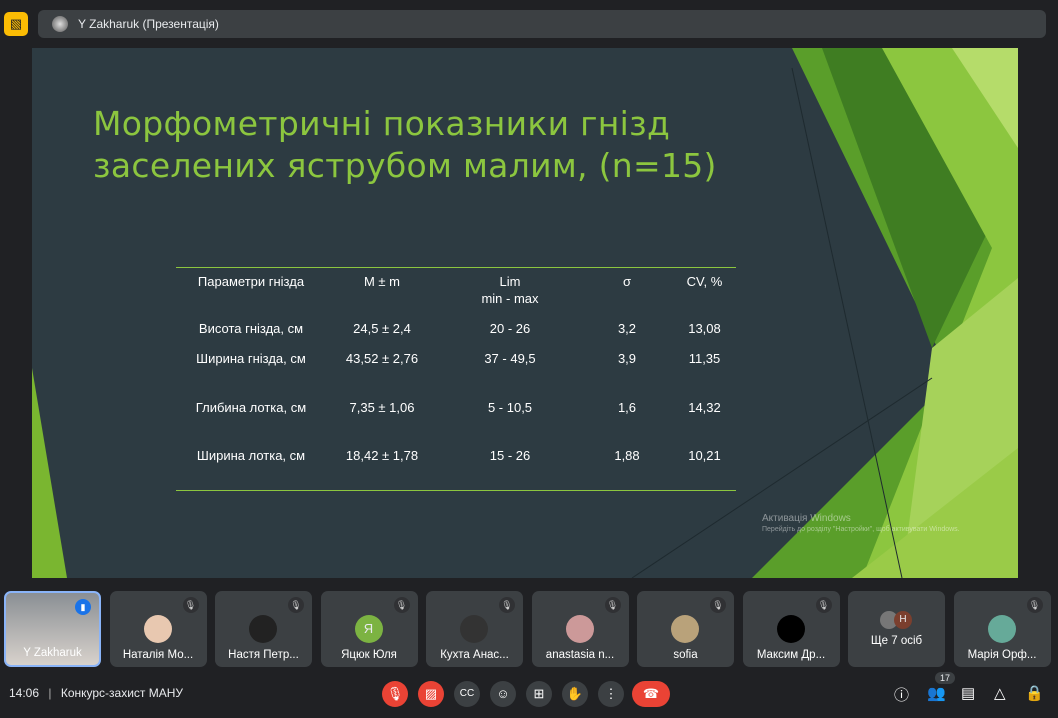 The width and height of the screenshot is (1058, 718). What do you see at coordinates (251, 358) in the screenshot?
I see `table-cell: Ширина гнізда, см` at bounding box center [251, 358].